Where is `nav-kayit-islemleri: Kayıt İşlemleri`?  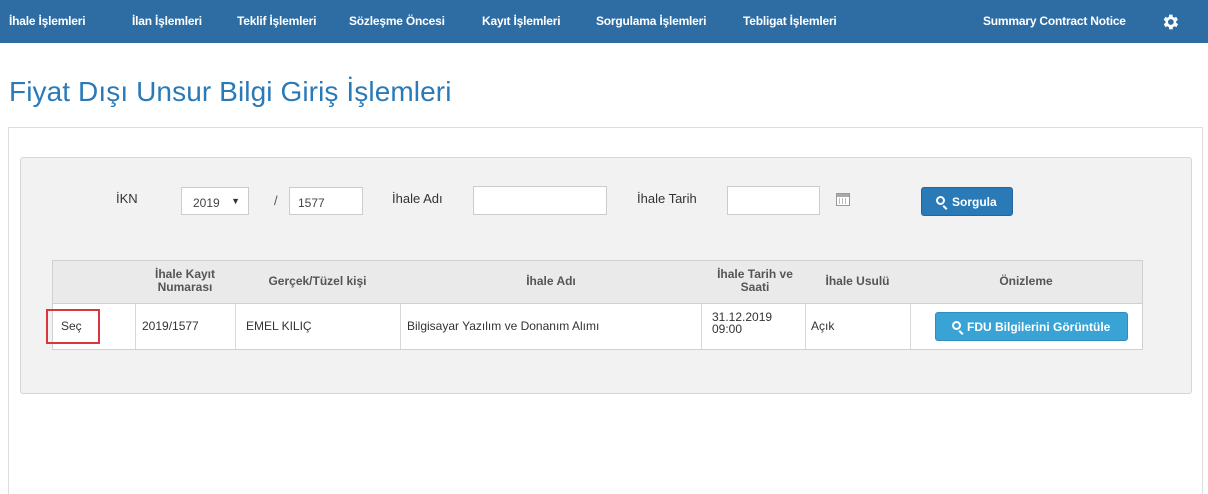 nav-kayit-islemleri: Kayıt İşlemleri is located at coordinates (521, 21).